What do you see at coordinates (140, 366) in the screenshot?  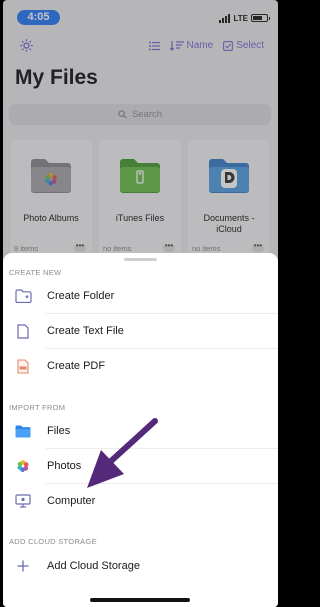 I see `create-pdf-item: Create PDF` at bounding box center [140, 366].